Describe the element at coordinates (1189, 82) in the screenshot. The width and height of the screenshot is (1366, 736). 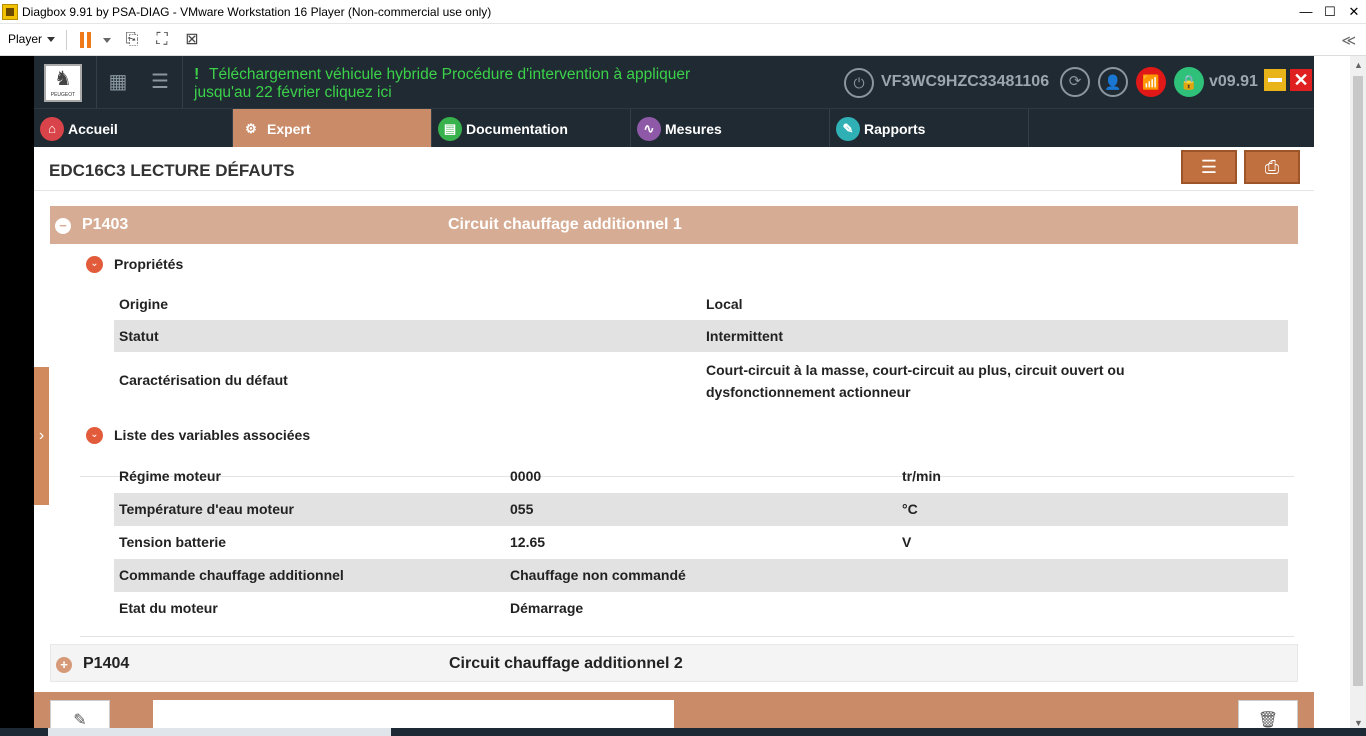
I see `lock-icon: 🔒` at that location.